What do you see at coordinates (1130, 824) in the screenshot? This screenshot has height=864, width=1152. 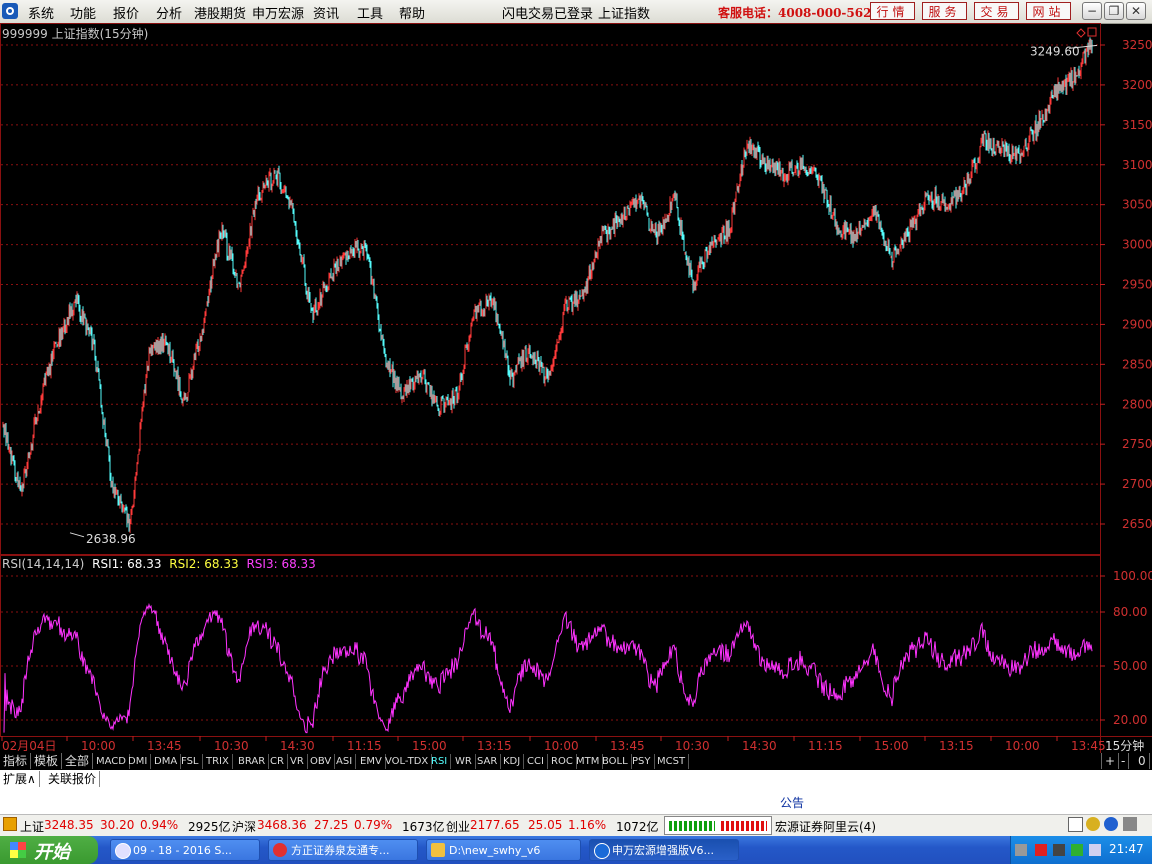 I see `tools-icon` at bounding box center [1130, 824].